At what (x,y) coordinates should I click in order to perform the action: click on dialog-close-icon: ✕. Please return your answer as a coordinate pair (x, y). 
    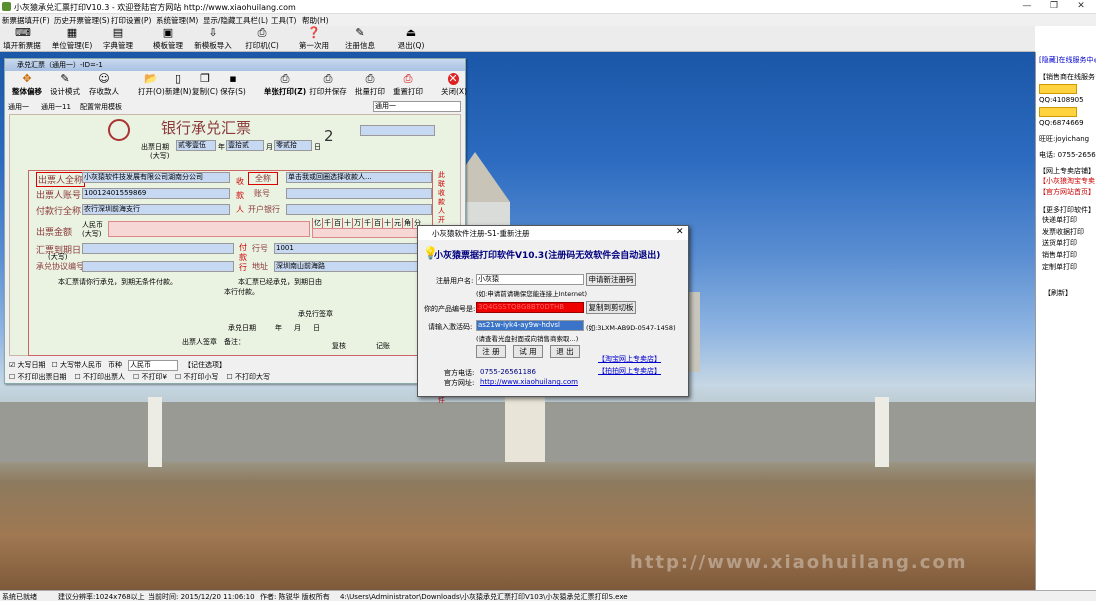
    Looking at the image, I should click on (680, 232).